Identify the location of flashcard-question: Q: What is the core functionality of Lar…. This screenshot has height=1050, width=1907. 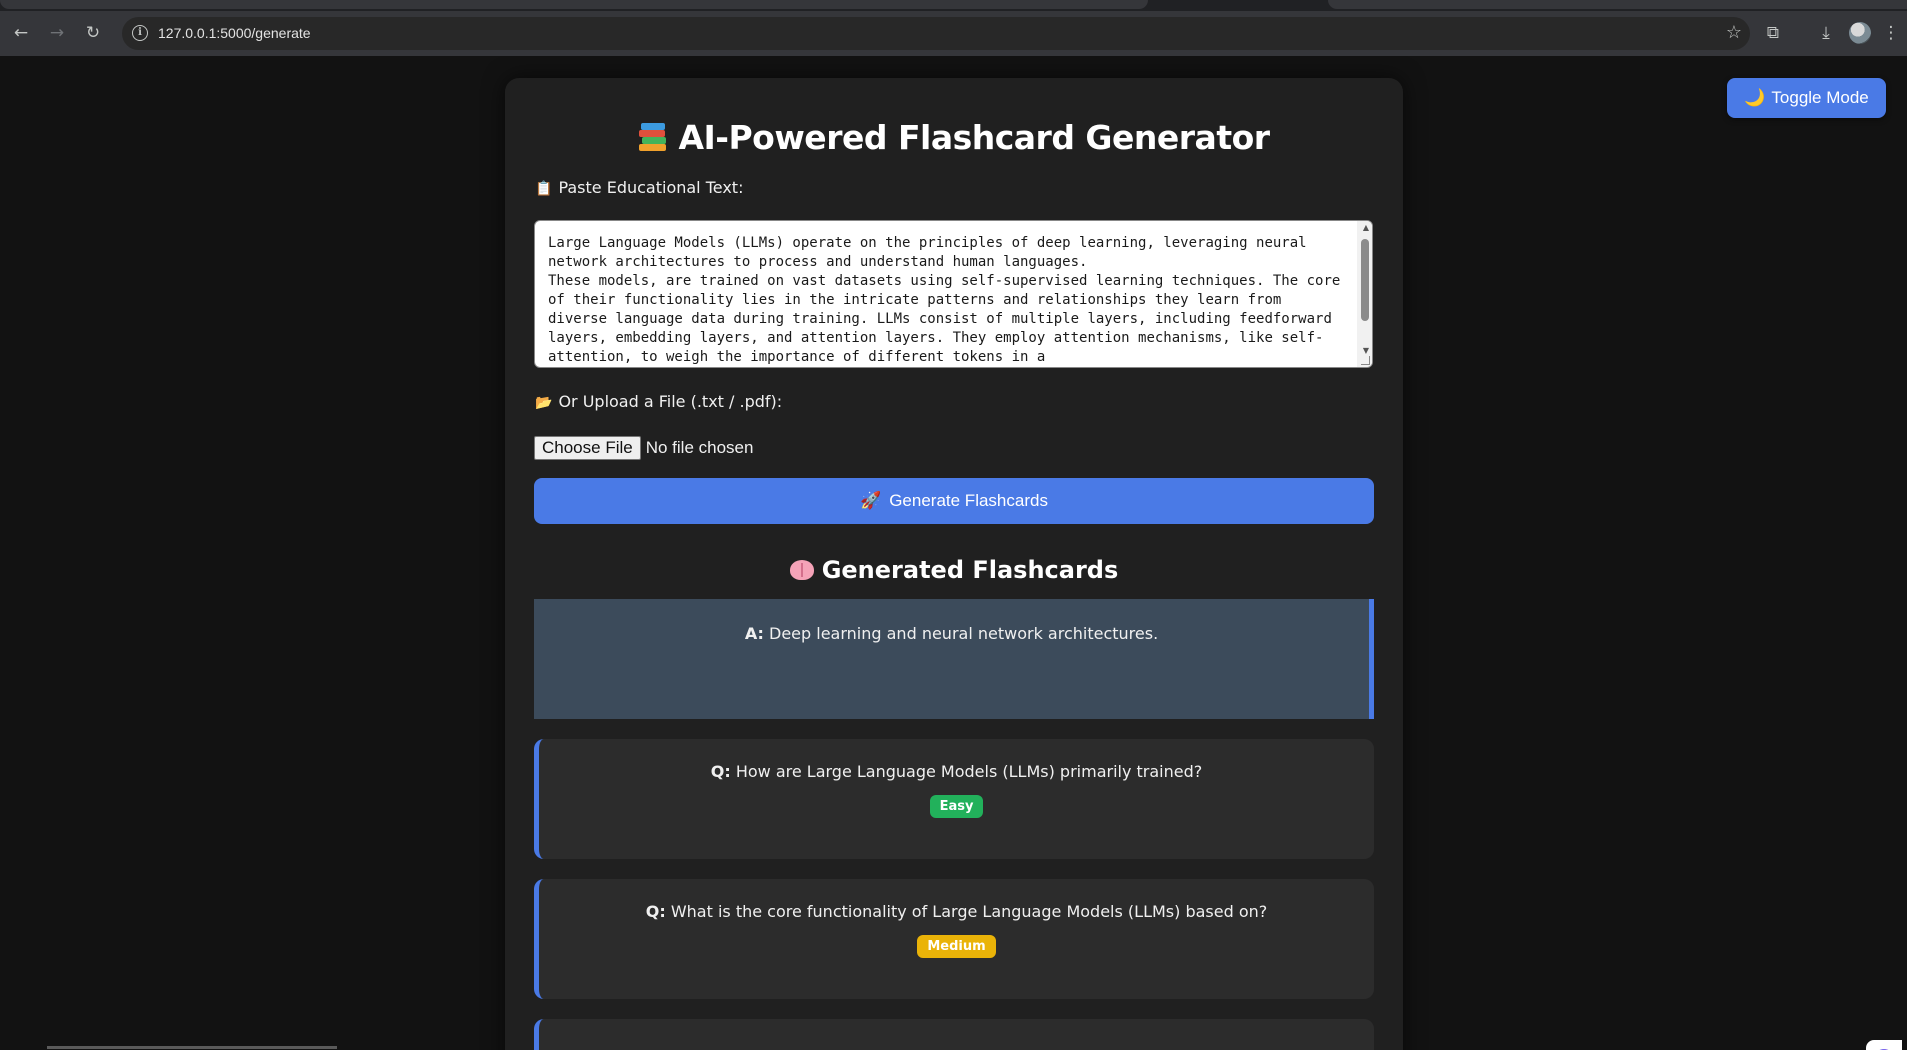
(954, 939).